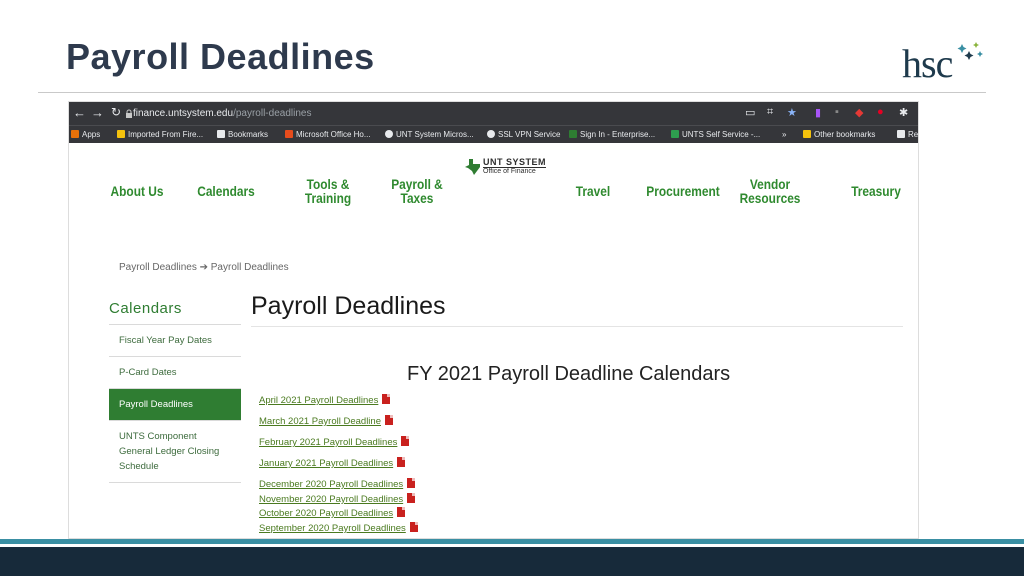 The height and width of the screenshot is (576, 1024). What do you see at coordinates (839, 135) in the screenshot?
I see `bookmark-other: Other bookmarks` at bounding box center [839, 135].